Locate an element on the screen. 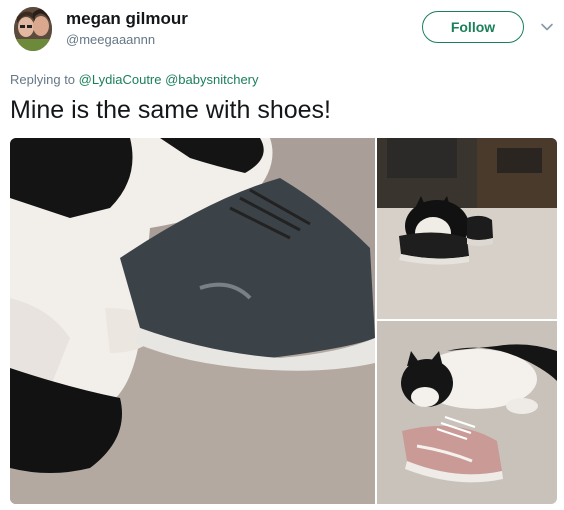 The image size is (564, 510). photo-cat-between-shoes is located at coordinates (467, 228).